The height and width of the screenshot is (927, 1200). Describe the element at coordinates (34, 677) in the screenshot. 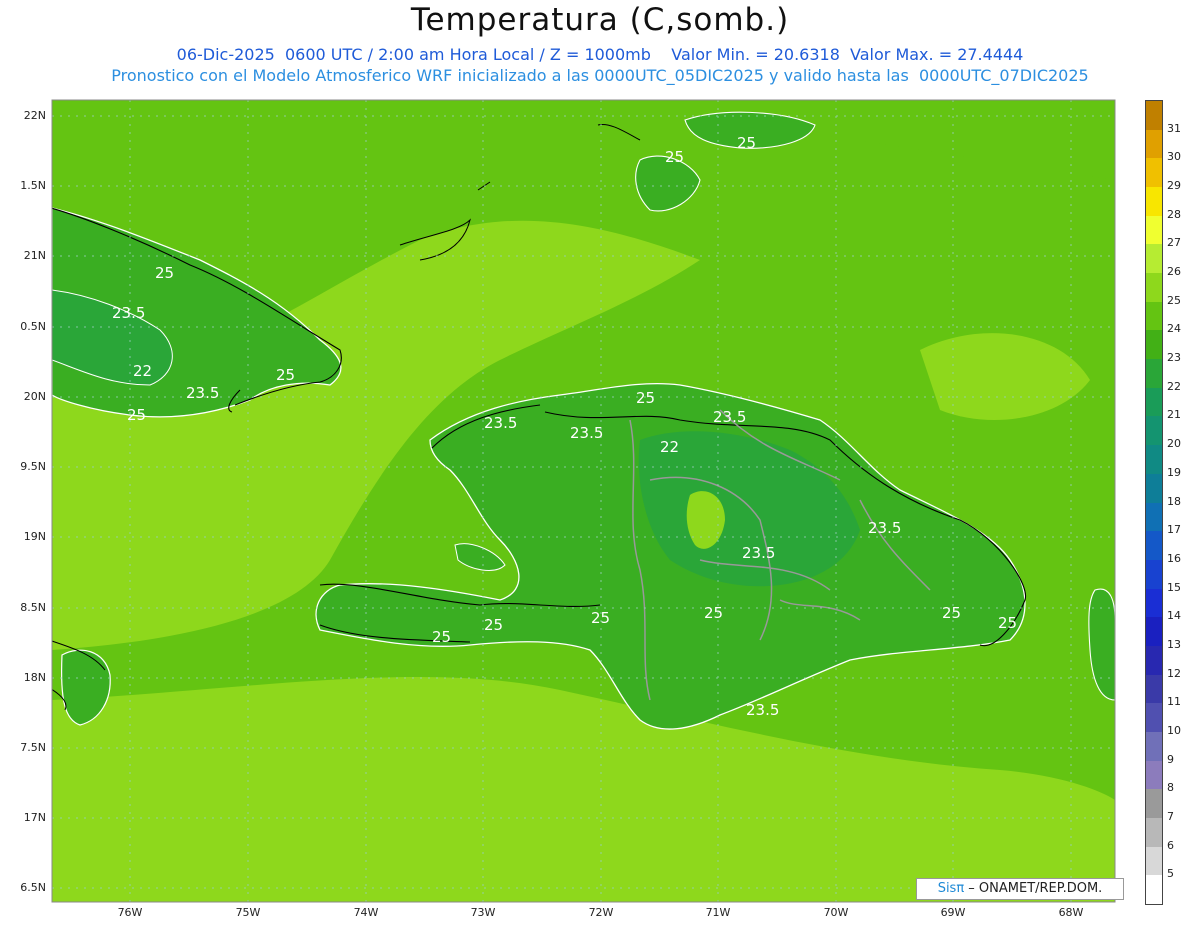

I see `lat-label: 18N` at that location.